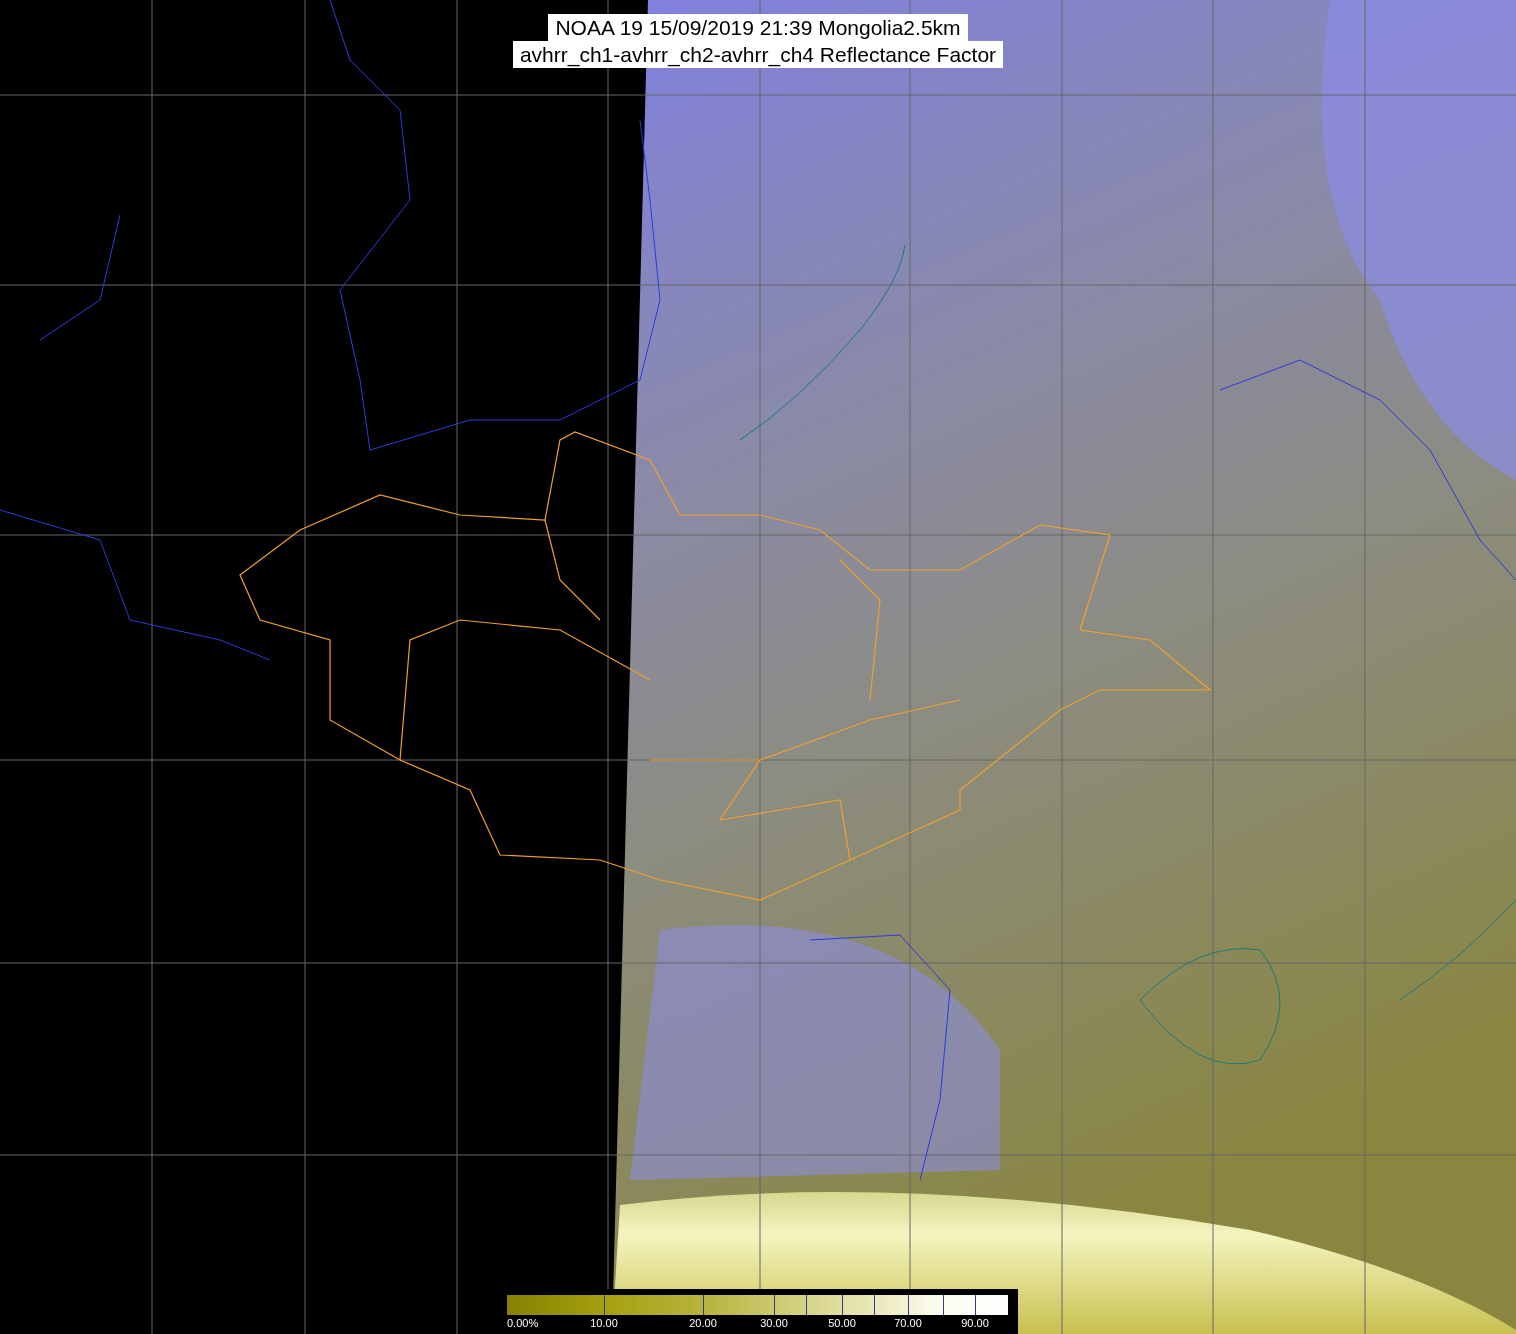  What do you see at coordinates (774, 1323) in the screenshot?
I see `scale-label: 30.00` at bounding box center [774, 1323].